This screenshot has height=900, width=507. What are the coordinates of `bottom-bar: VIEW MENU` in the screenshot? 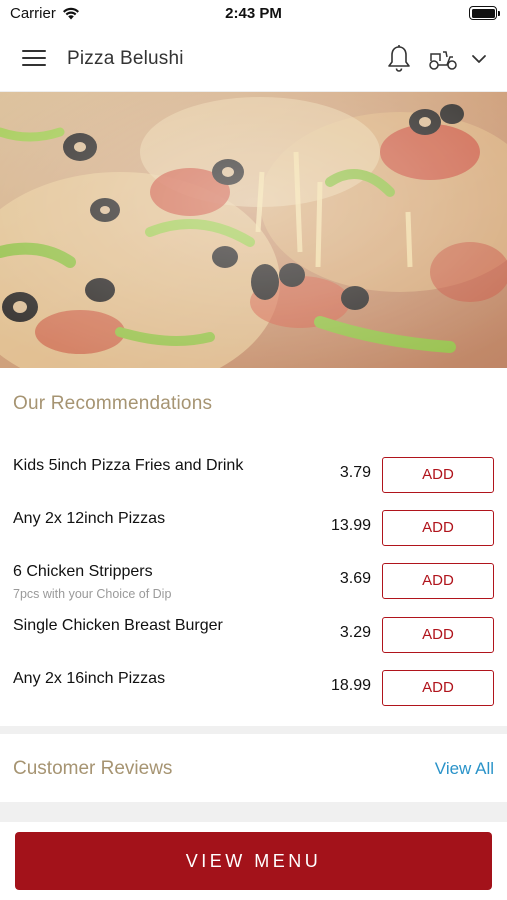 It's located at (253, 861).